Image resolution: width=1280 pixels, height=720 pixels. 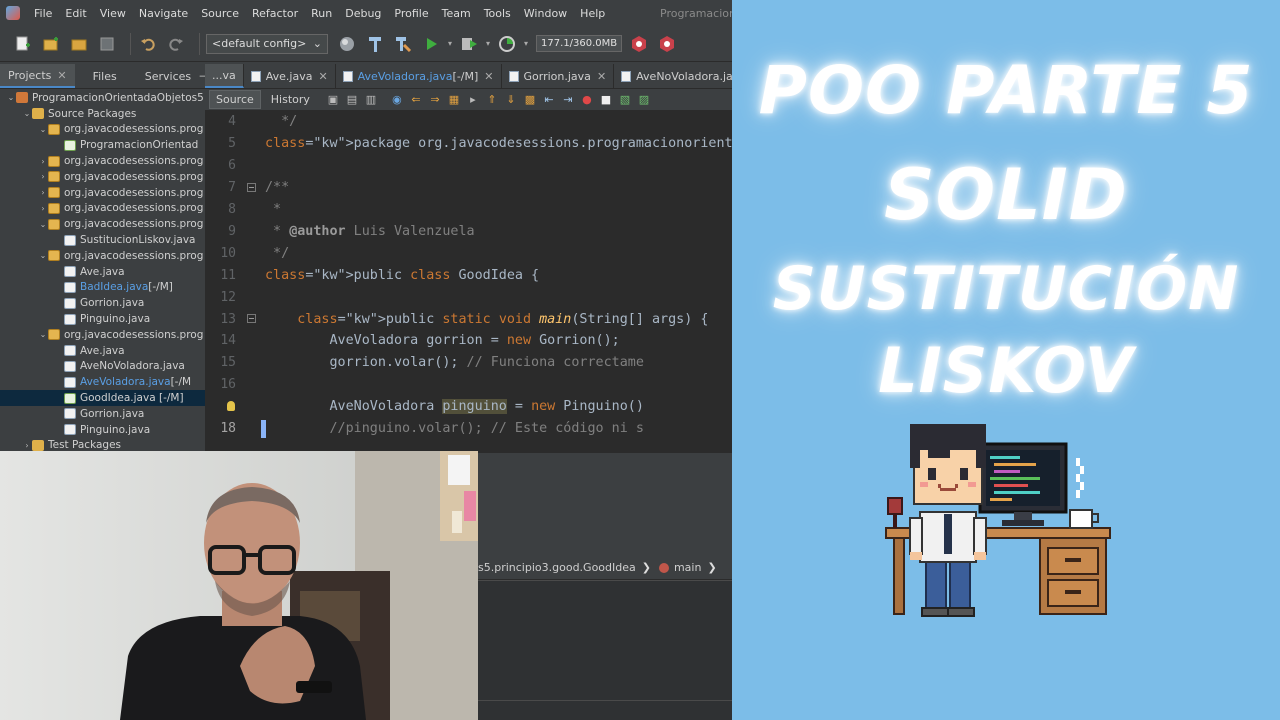 I want to click on tab-files: Files, so click(x=105, y=76).